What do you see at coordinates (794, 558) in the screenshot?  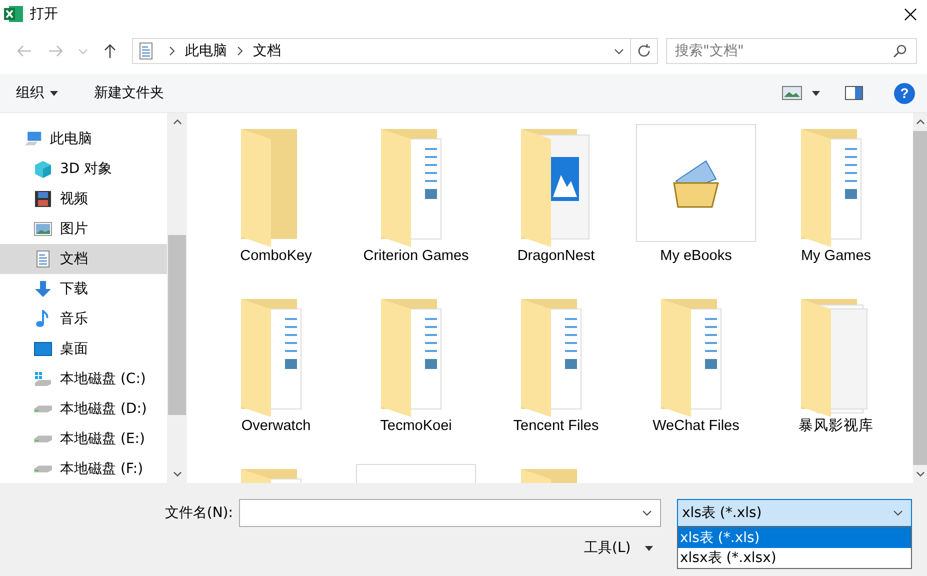 I see `dropdown-option: xlsx表 (*.xlsx)` at bounding box center [794, 558].